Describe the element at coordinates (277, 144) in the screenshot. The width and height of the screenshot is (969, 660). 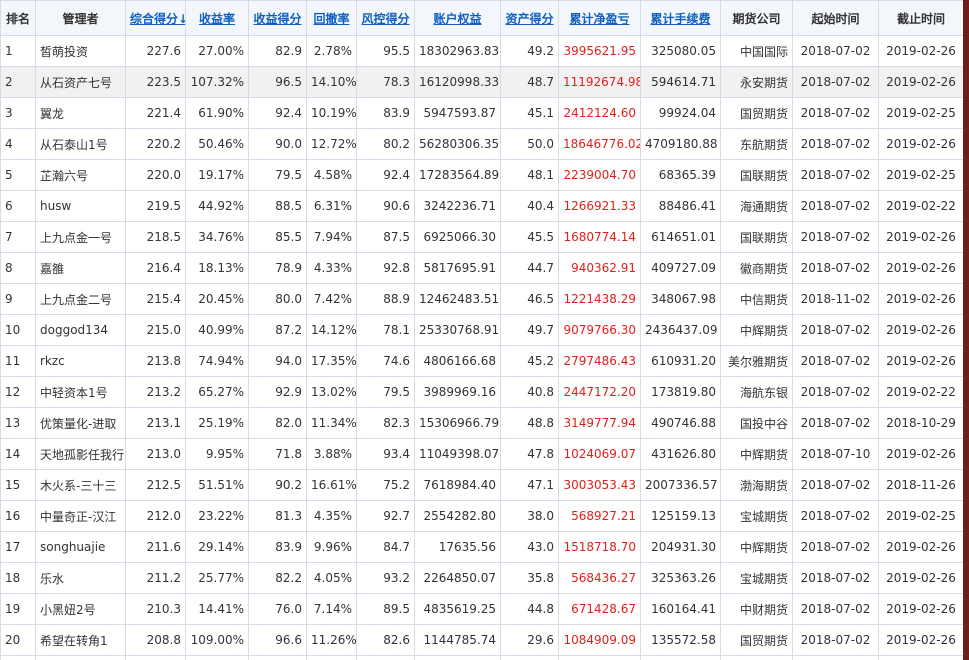
I see `cell-return-score: 90.0` at that location.